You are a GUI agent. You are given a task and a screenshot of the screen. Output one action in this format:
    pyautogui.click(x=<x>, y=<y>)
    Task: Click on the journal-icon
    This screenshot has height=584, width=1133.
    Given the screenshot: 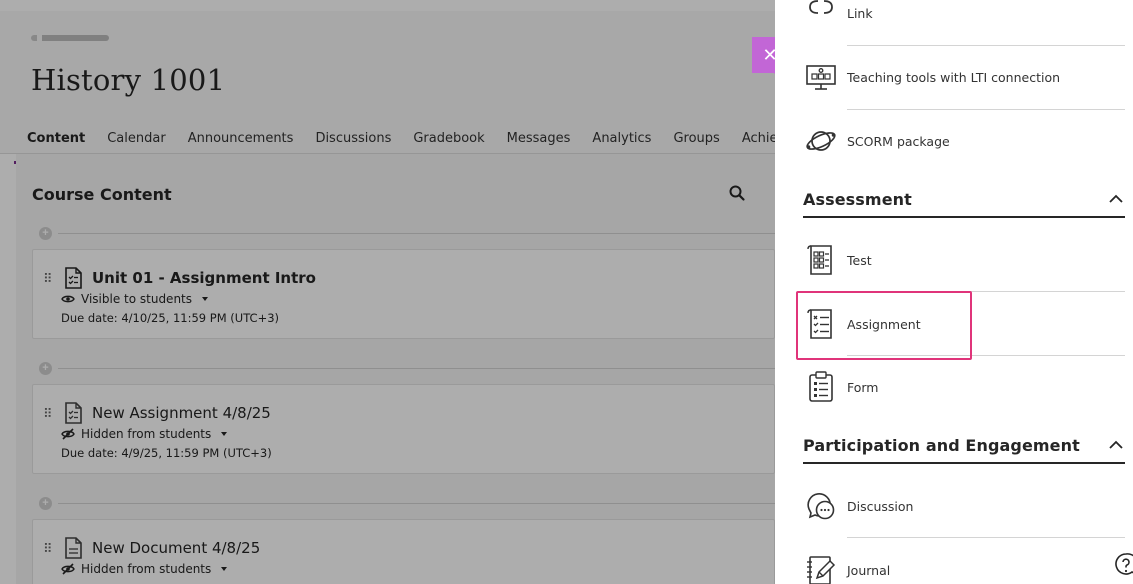 What is the action you would take?
    pyautogui.click(x=821, y=570)
    